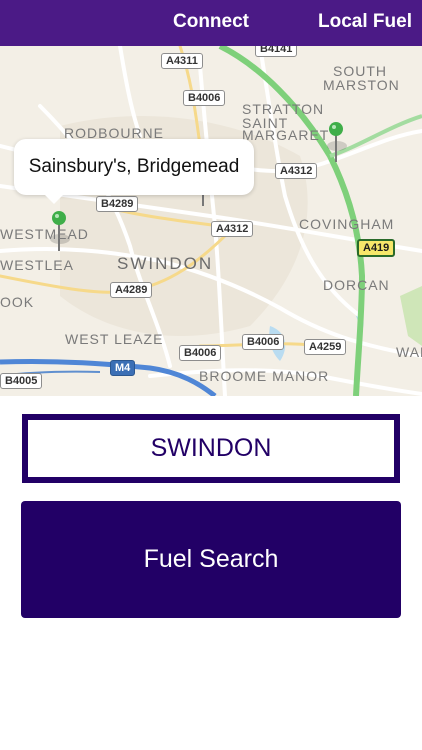 This screenshot has width=422, height=750. What do you see at coordinates (276, 51) in the screenshot?
I see `road-label: B4141` at bounding box center [276, 51].